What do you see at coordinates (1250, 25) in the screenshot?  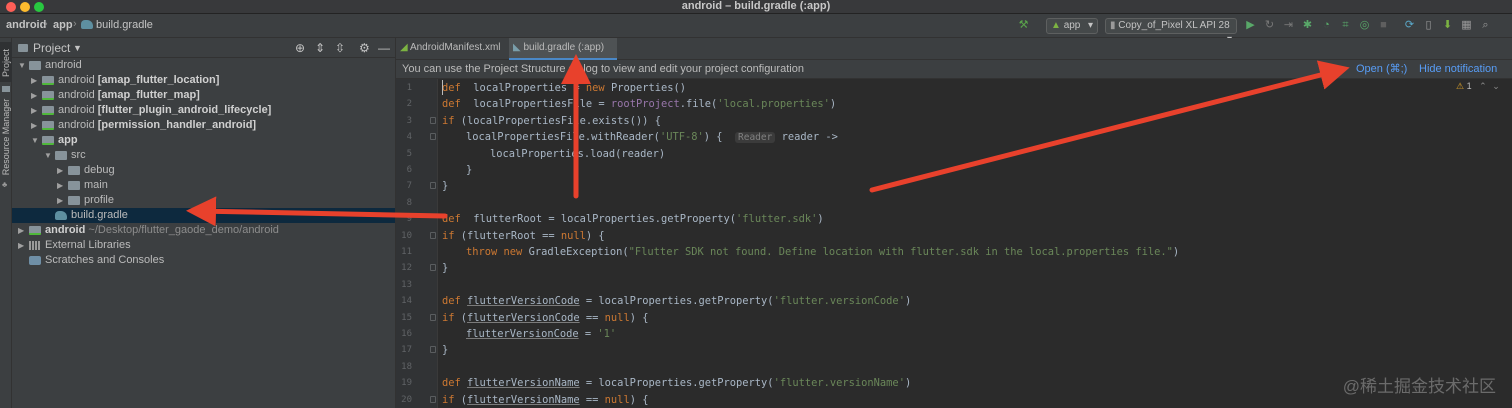 I see `run-icon: ▶` at bounding box center [1250, 25].